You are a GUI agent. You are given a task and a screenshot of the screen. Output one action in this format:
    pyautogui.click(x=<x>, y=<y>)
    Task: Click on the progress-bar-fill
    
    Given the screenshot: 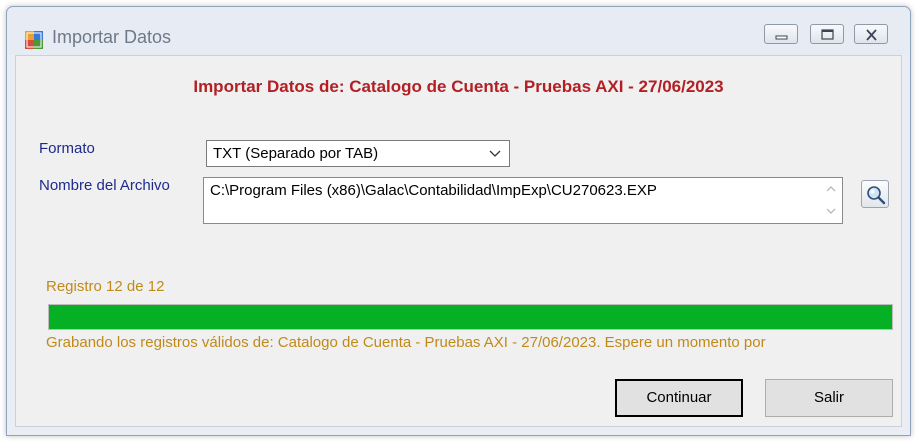 What is the action you would take?
    pyautogui.click(x=470, y=317)
    